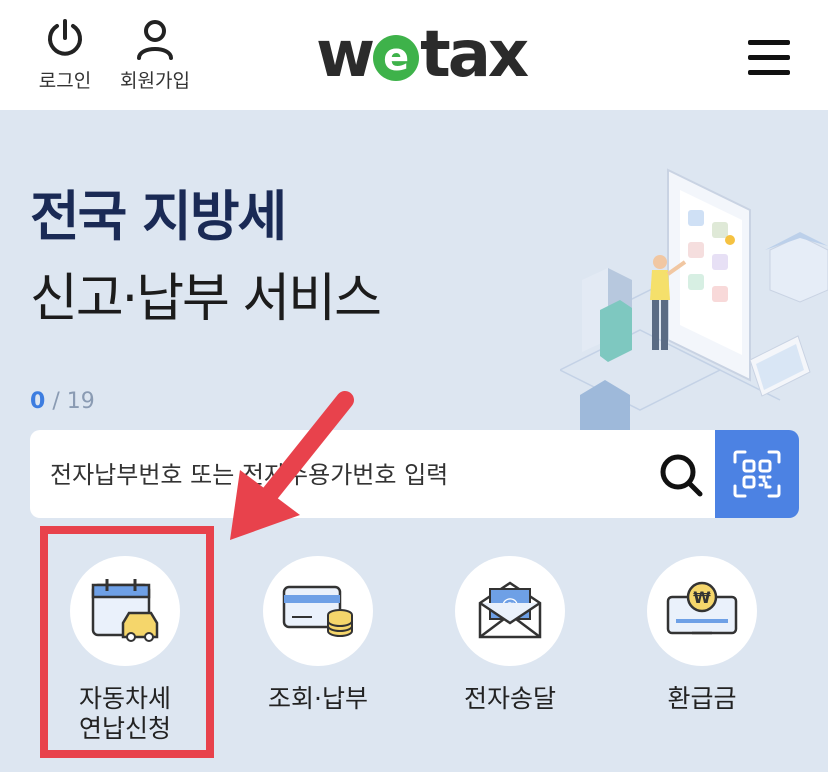  I want to click on logo-part-tax: tax, so click(474, 55).